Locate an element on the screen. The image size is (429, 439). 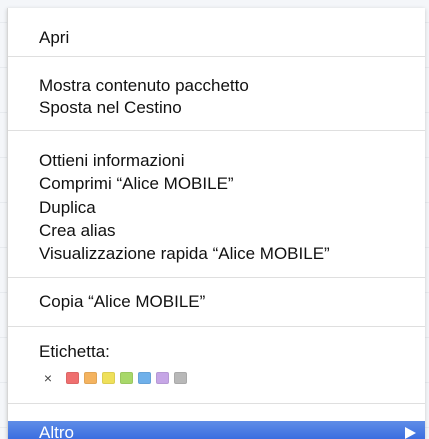
menu-item-duplicate: Duplica is located at coordinates (67, 208).